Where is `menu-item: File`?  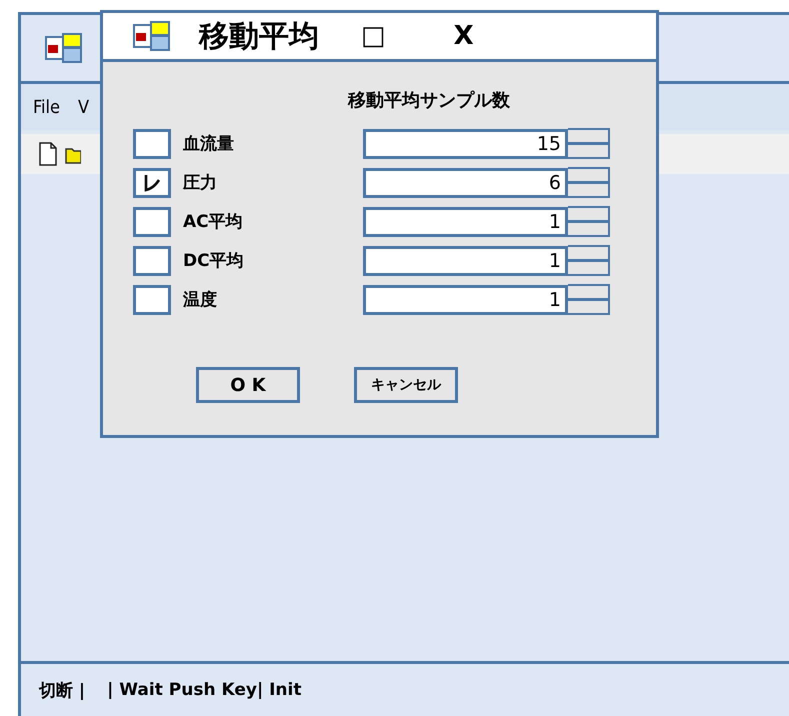 menu-item: File is located at coordinates (46, 107).